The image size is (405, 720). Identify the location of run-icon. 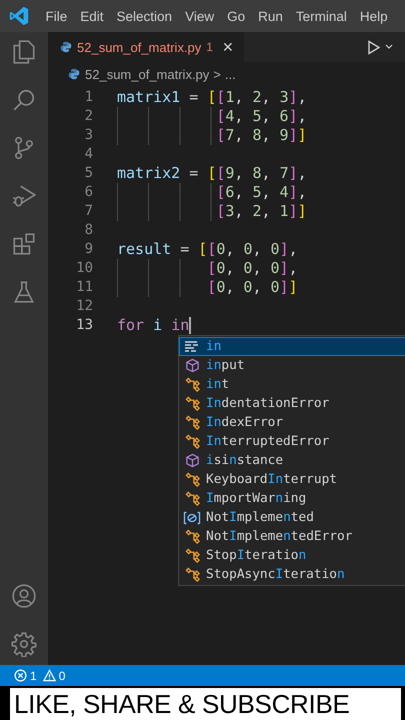
(374, 47).